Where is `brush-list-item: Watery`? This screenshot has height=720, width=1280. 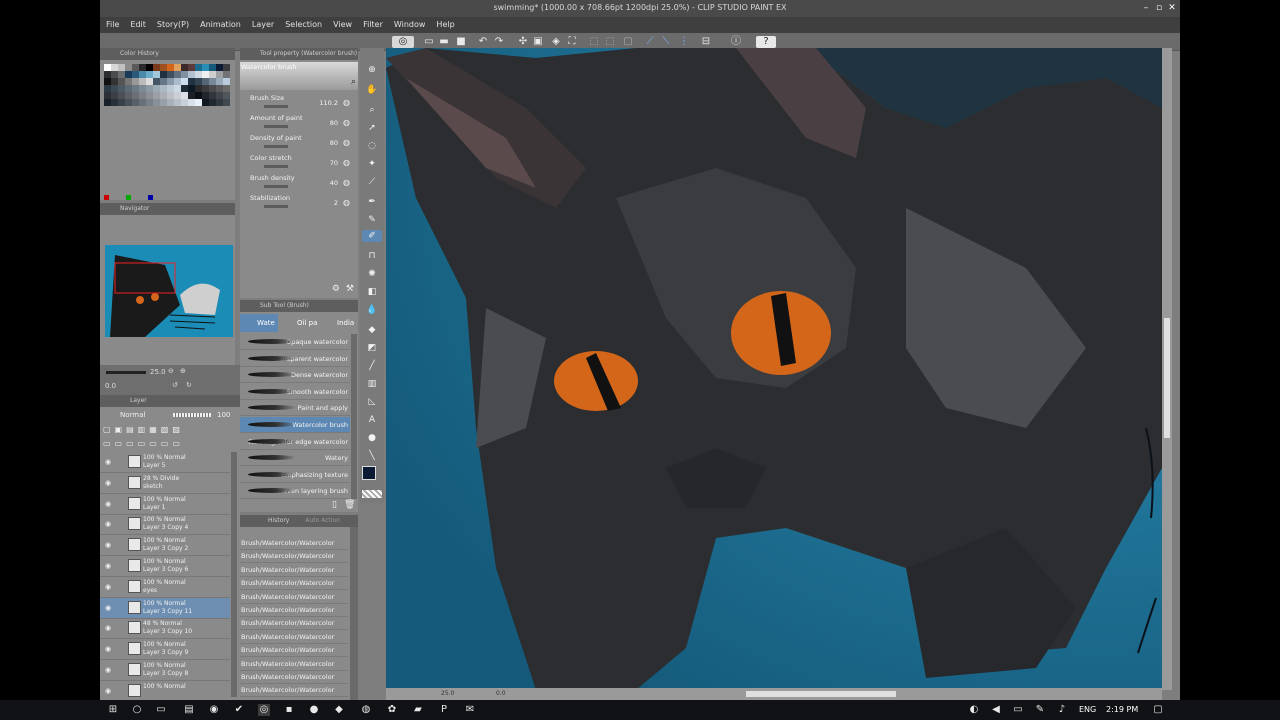 brush-list-item: Watery is located at coordinates (295, 458).